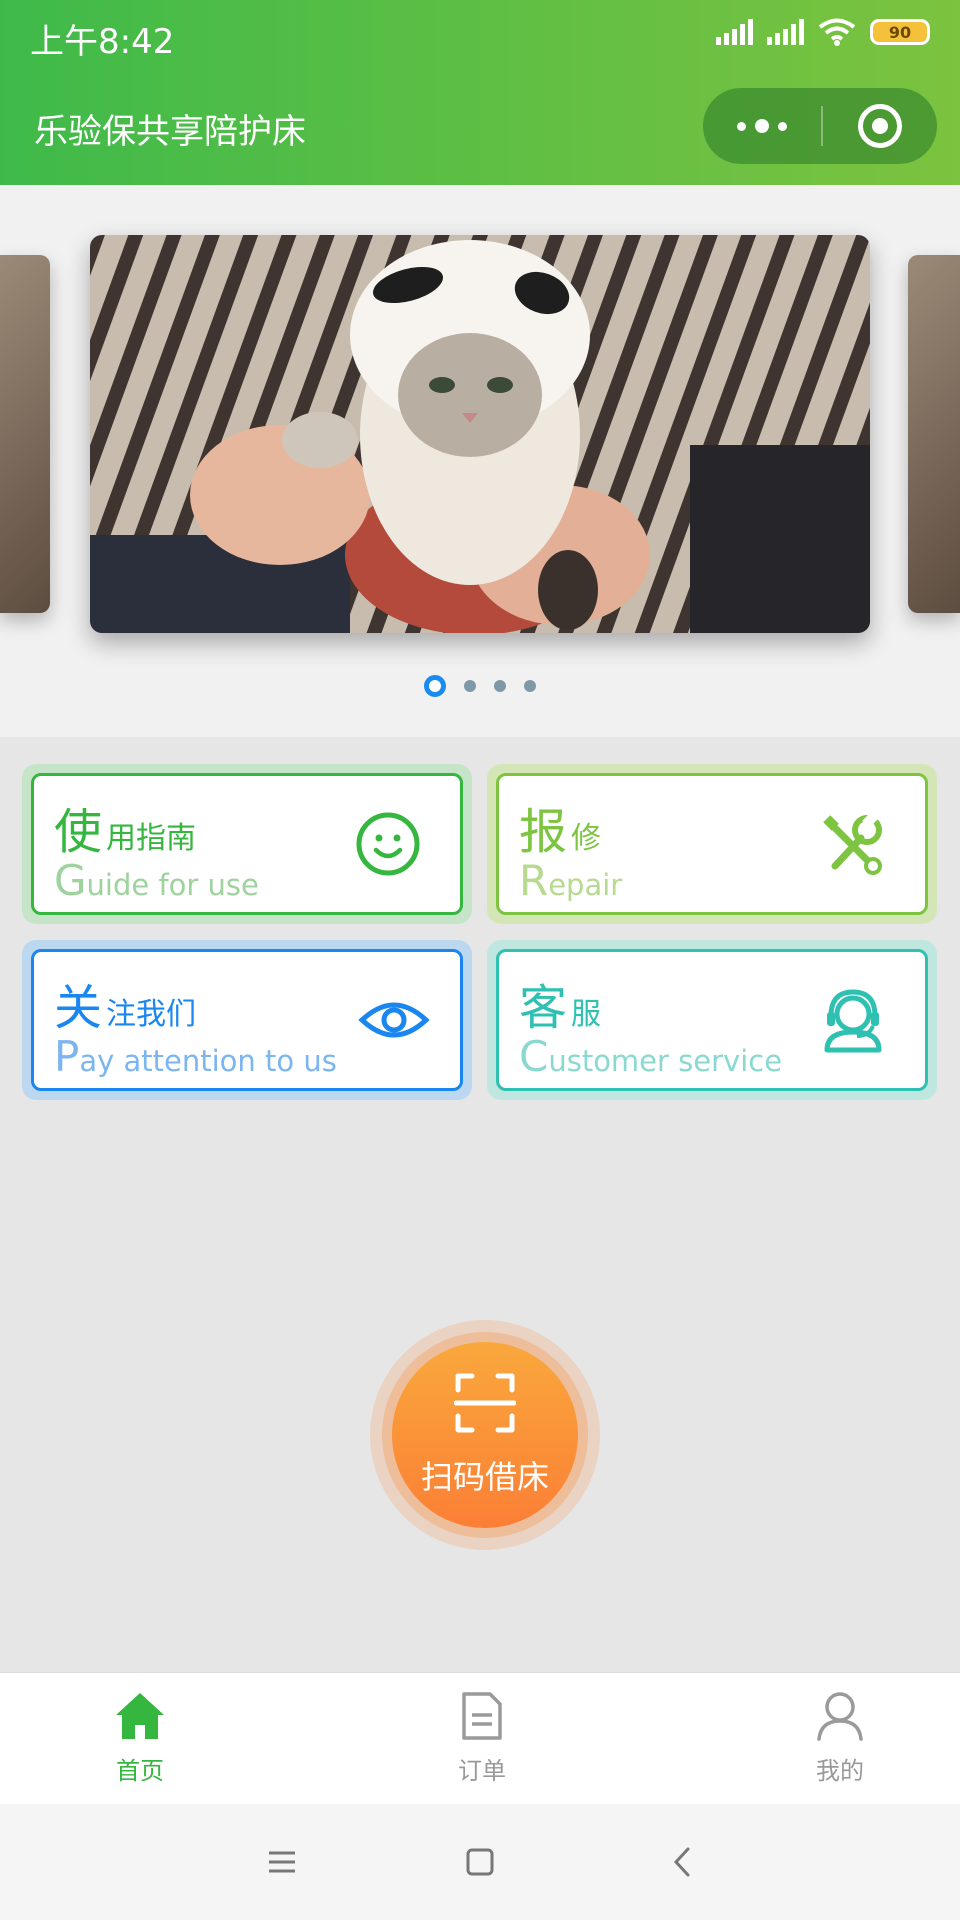 The width and height of the screenshot is (960, 1920). I want to click on battery-icon: 90, so click(900, 32).